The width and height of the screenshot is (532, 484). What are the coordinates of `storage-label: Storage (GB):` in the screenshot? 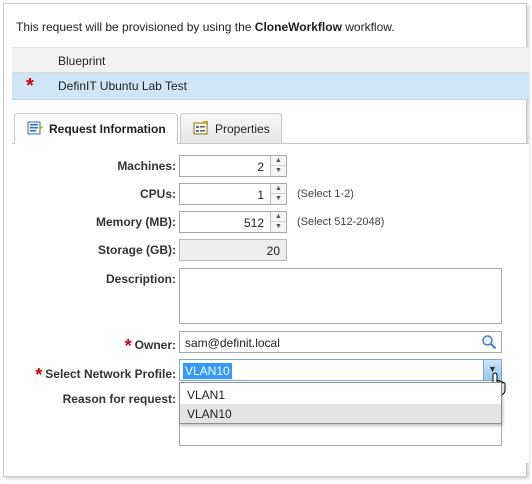 It's located at (137, 250).